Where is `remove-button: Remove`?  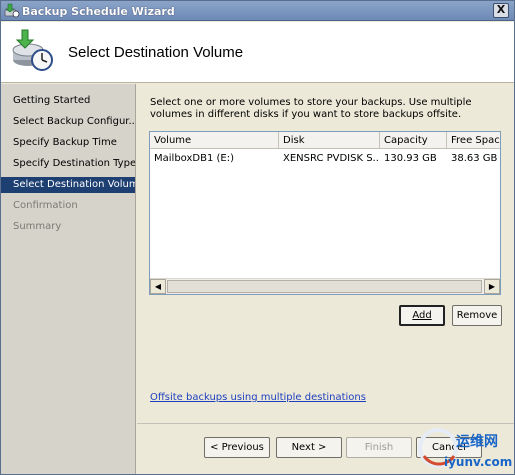 remove-button: Remove is located at coordinates (477, 315).